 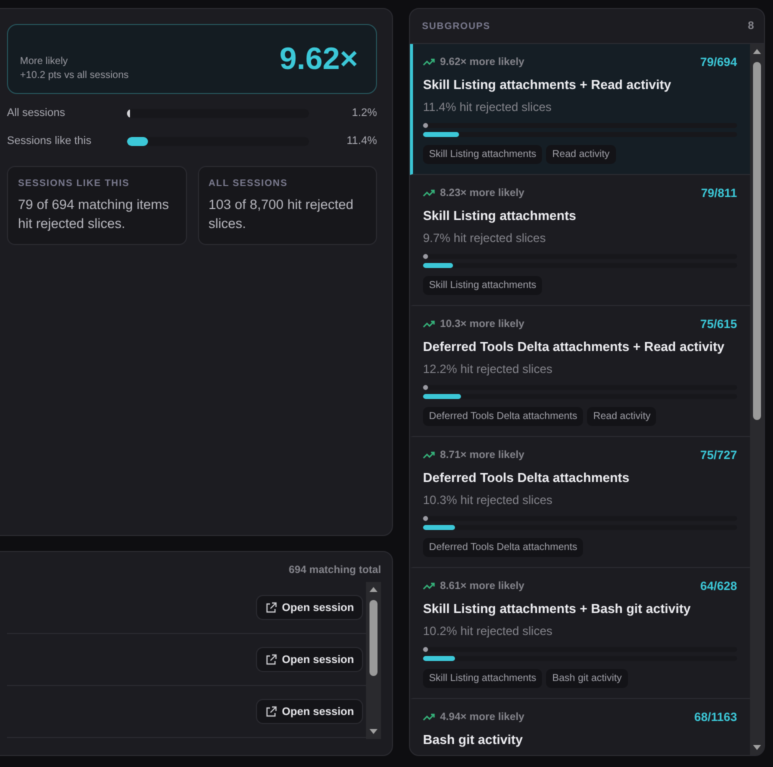 I want to click on subgroup-rate: 12.2% hit rejected slices, so click(x=488, y=369).